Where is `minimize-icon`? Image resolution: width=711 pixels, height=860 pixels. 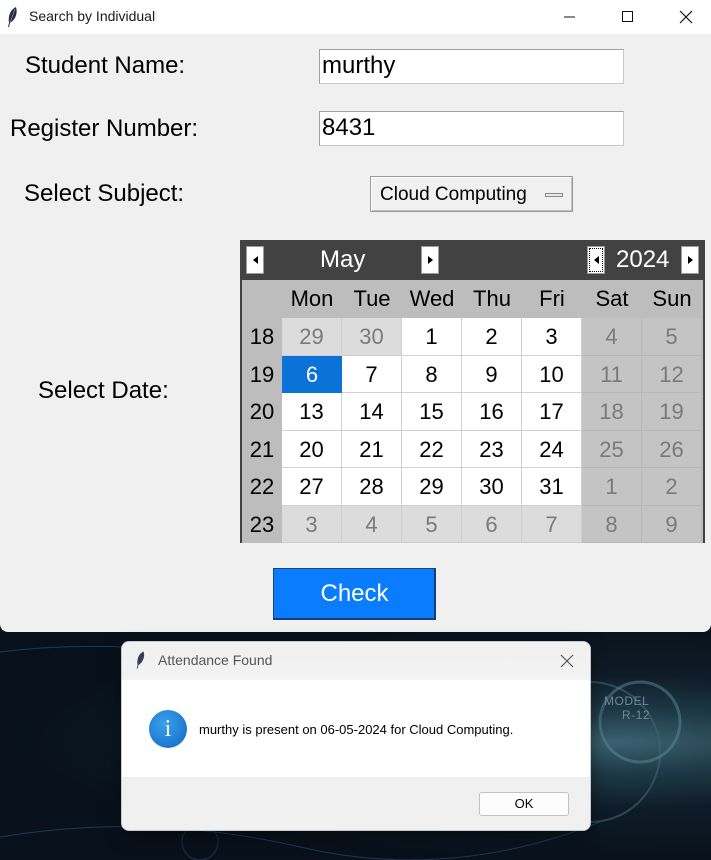
minimize-icon is located at coordinates (569, 17).